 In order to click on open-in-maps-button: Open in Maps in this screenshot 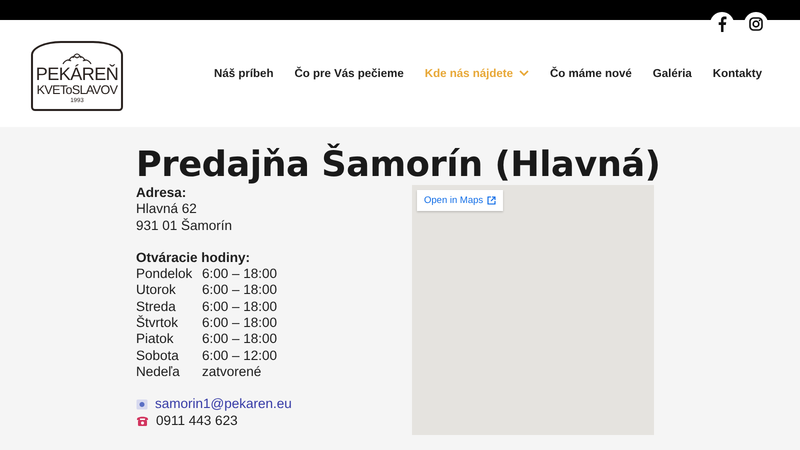, I will do `click(460, 200)`.